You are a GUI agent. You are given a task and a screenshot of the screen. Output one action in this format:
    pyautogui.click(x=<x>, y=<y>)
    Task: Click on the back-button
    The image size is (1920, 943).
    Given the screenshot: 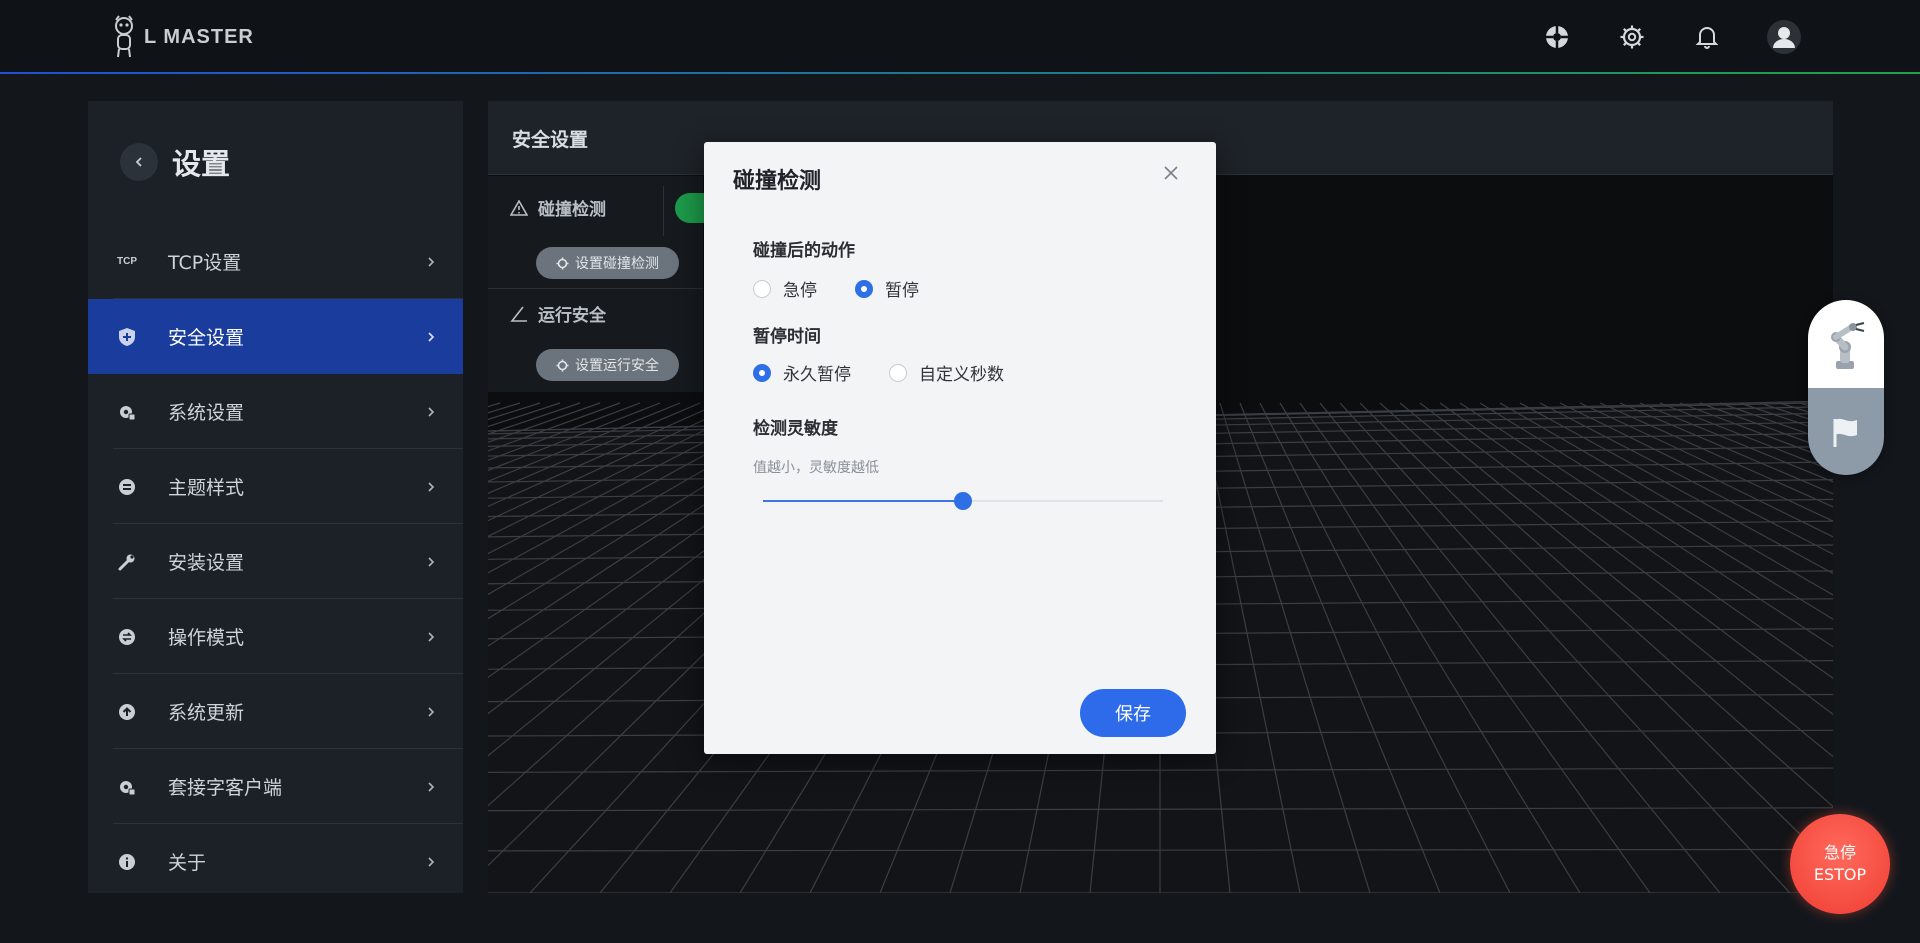 What is the action you would take?
    pyautogui.click(x=139, y=162)
    